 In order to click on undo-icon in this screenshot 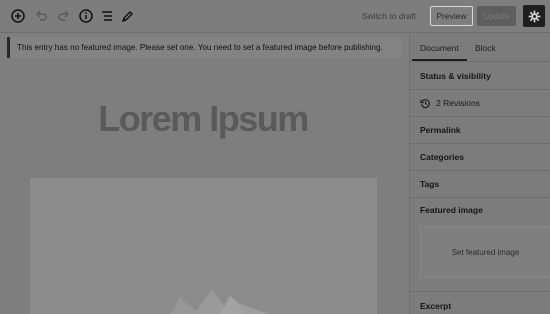, I will do `click(41, 16)`.